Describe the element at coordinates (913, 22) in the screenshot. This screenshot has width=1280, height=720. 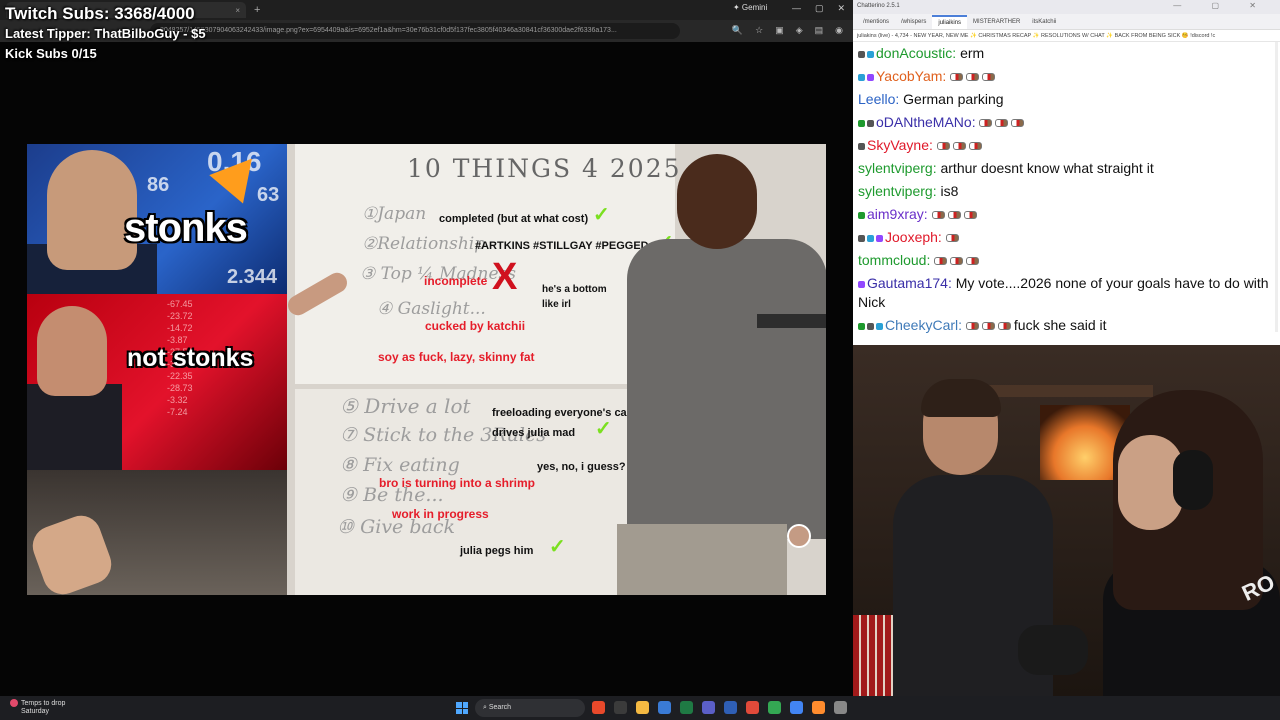
I see `tab-whispers: /whispers` at that location.